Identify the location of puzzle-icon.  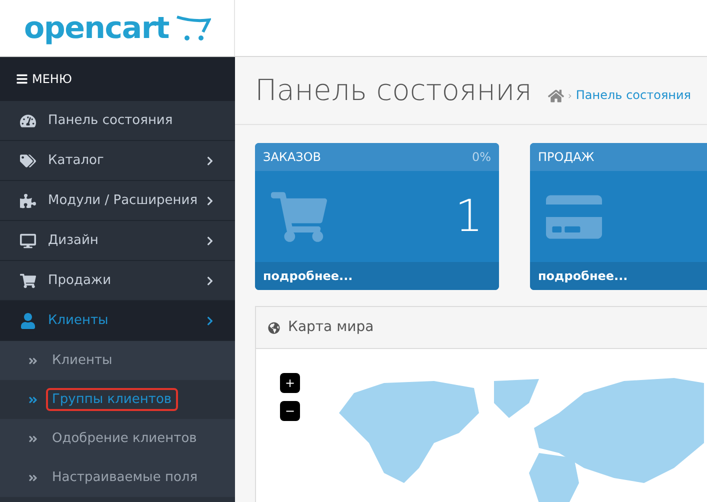
(28, 200).